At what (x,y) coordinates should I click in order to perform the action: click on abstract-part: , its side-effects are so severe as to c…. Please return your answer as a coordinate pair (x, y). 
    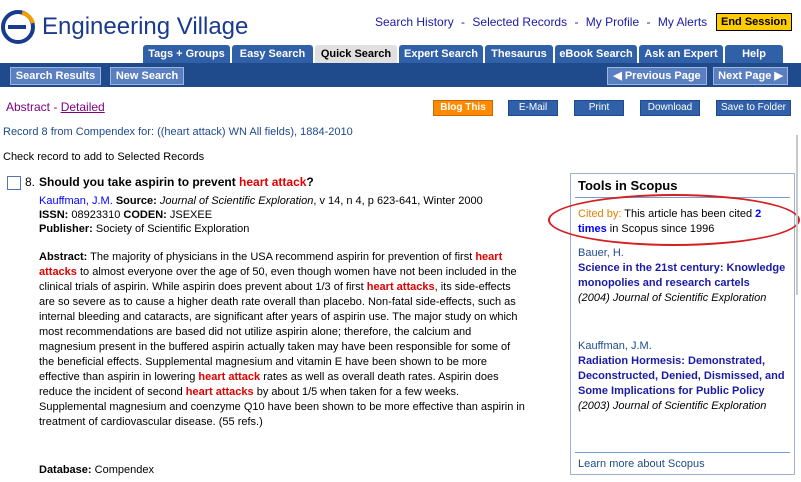
    Looking at the image, I should click on (278, 332).